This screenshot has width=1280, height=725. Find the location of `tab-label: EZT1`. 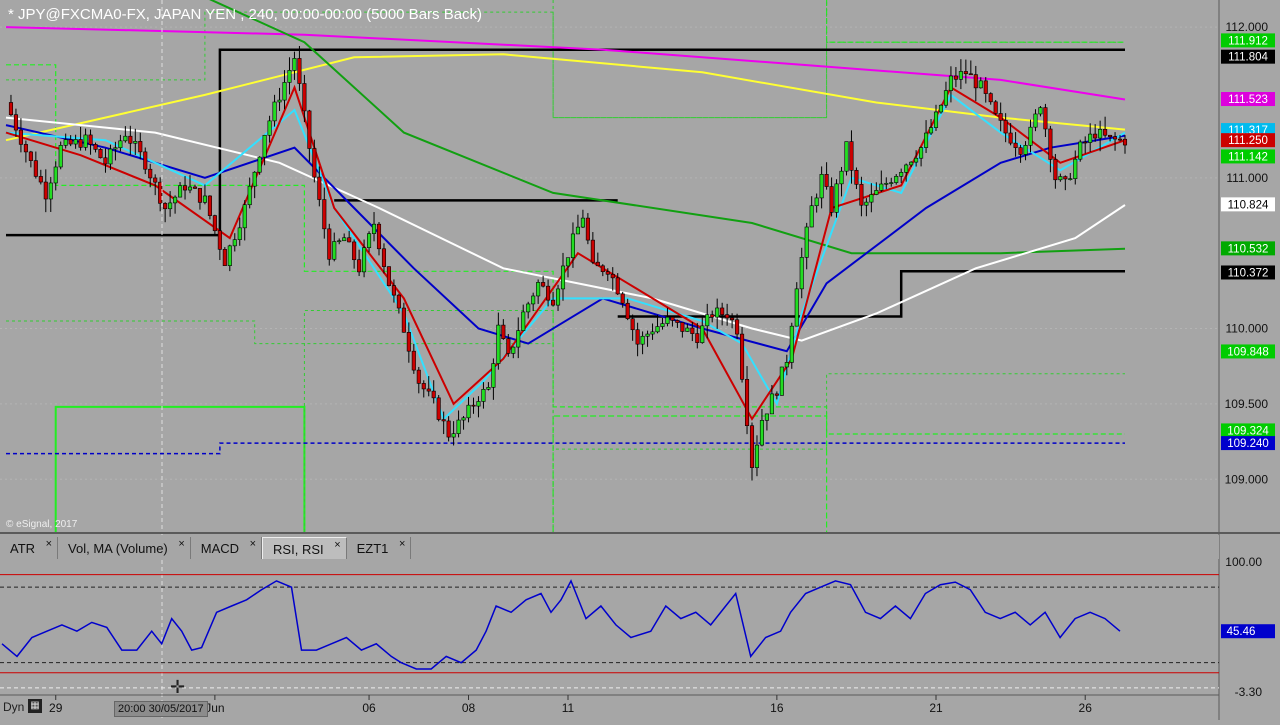

tab-label: EZT1 is located at coordinates (372, 548).